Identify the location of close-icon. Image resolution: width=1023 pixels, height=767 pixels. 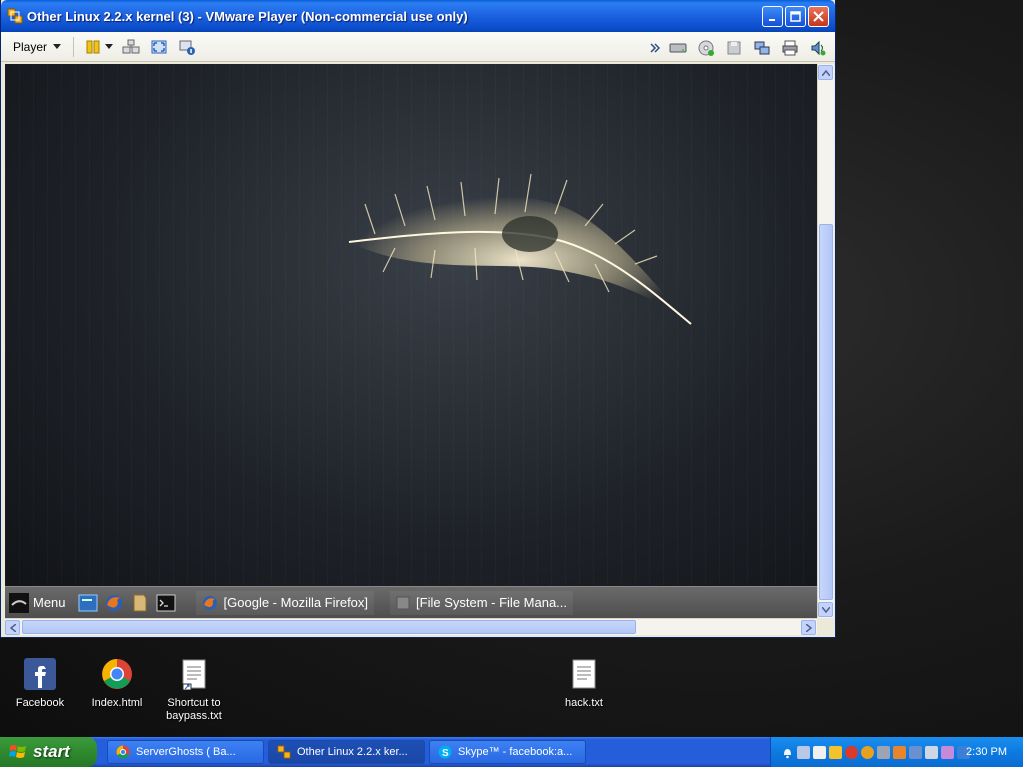
(818, 16).